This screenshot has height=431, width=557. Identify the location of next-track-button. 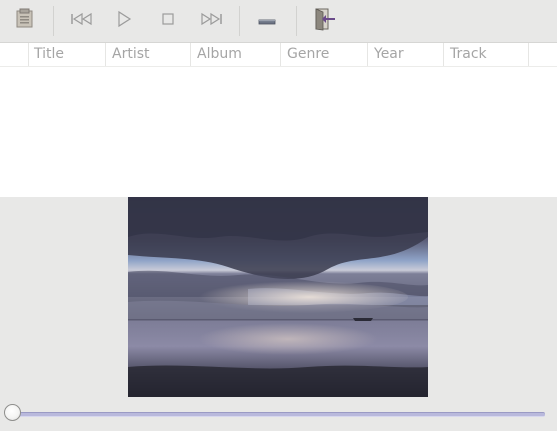
(211, 21).